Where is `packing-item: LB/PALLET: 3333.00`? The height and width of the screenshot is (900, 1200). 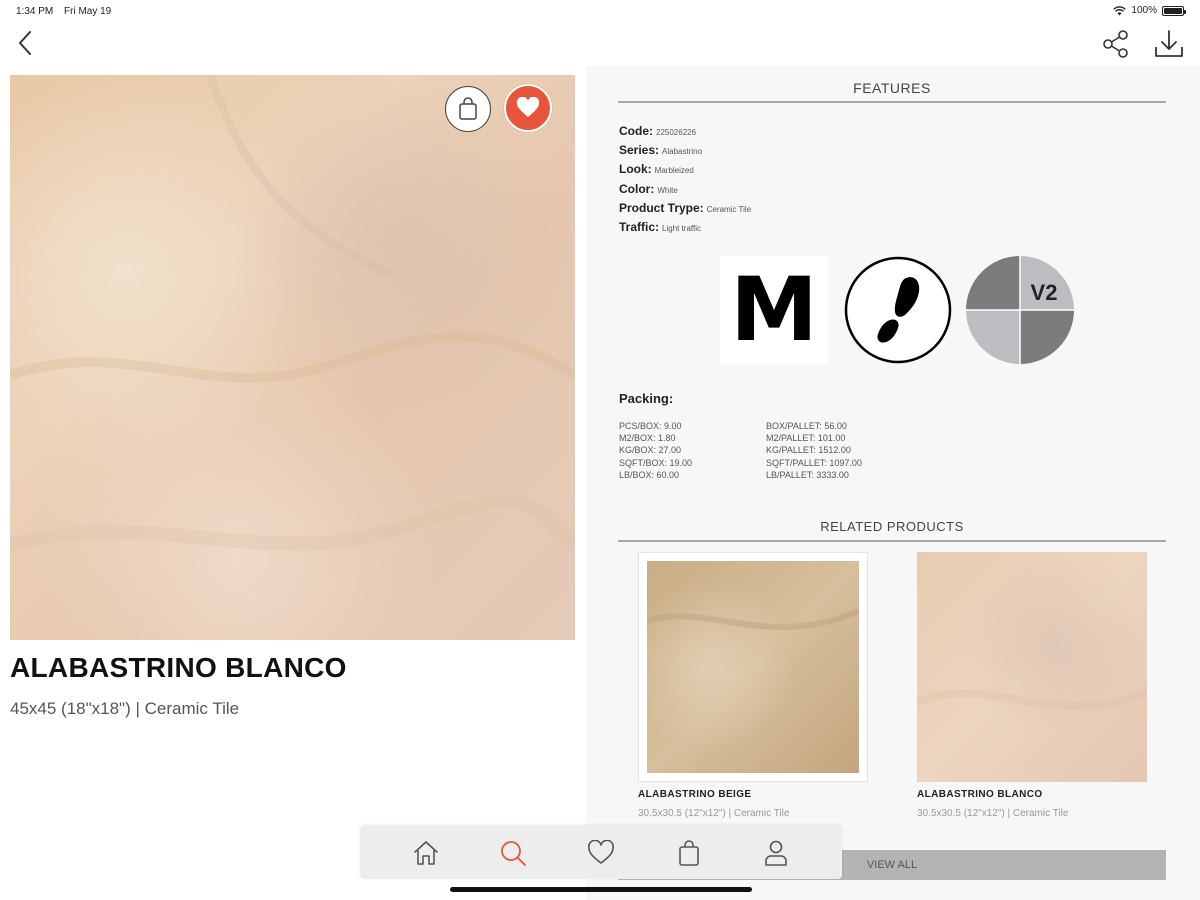
packing-item: LB/PALLET: 3333.00 is located at coordinates (807, 474).